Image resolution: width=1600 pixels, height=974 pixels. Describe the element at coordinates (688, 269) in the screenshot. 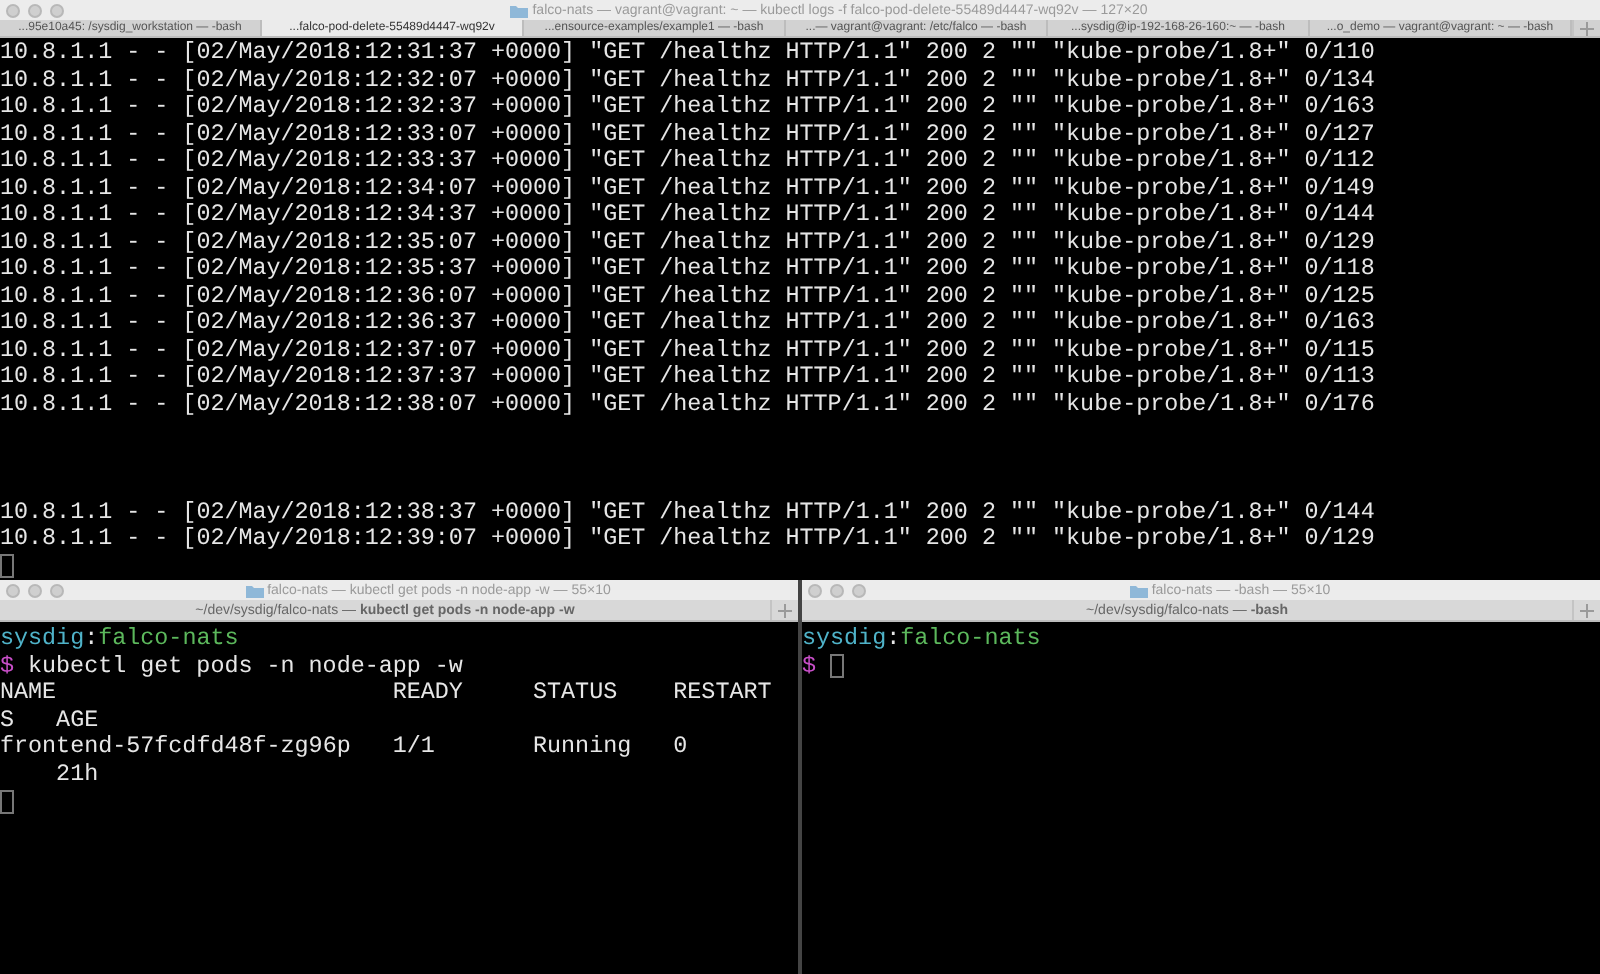

I see `terminal-line: 10.8.1.1 - - [02/May/2018:12:35:37 +0000] "GET /healthz HTTP/1.1" 200 2 "" "kube-probe/1.8+" 0/118` at that location.